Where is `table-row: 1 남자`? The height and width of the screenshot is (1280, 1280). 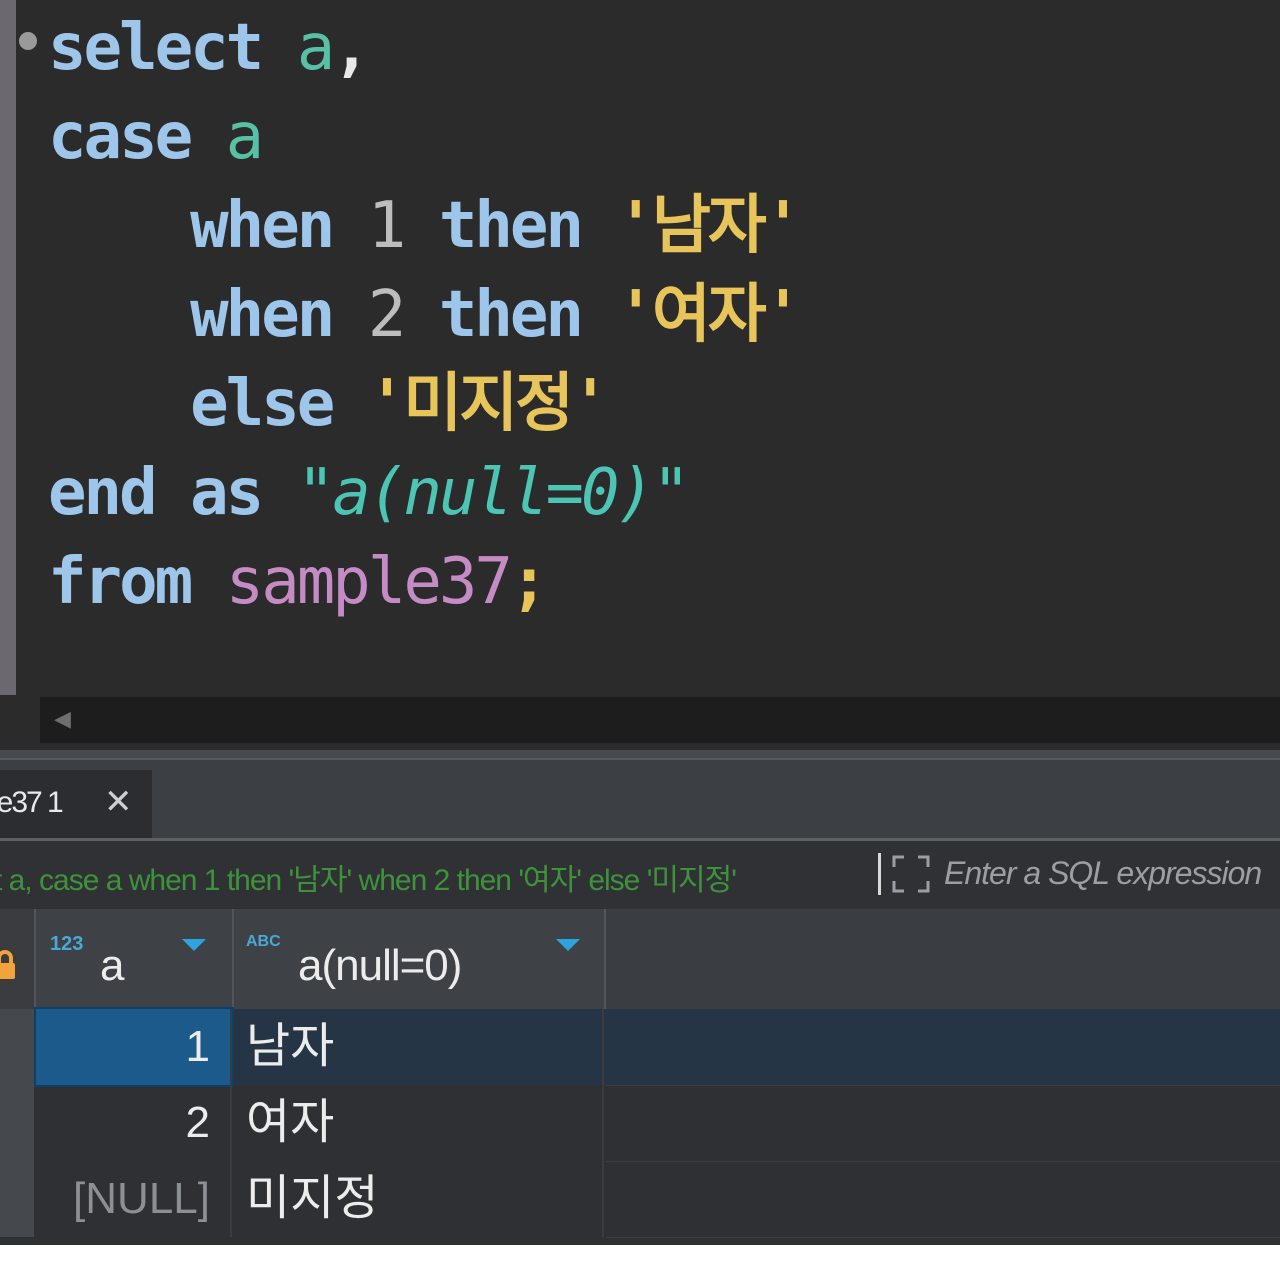 table-row: 1 남자 is located at coordinates (640, 1047).